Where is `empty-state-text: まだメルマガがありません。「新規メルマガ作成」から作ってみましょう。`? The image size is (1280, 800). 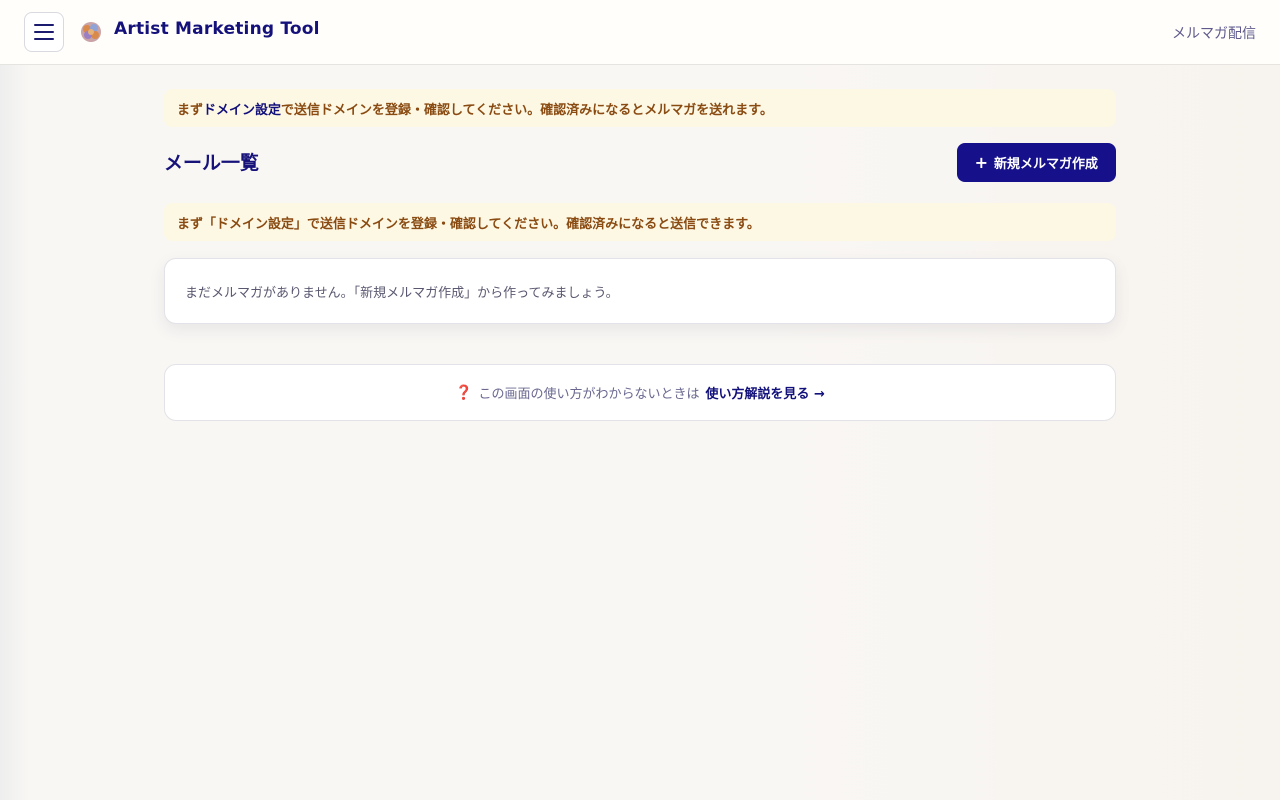 empty-state-text: まだメルマガがありません。「新規メルマガ作成」から作ってみましょう。 is located at coordinates (402, 293).